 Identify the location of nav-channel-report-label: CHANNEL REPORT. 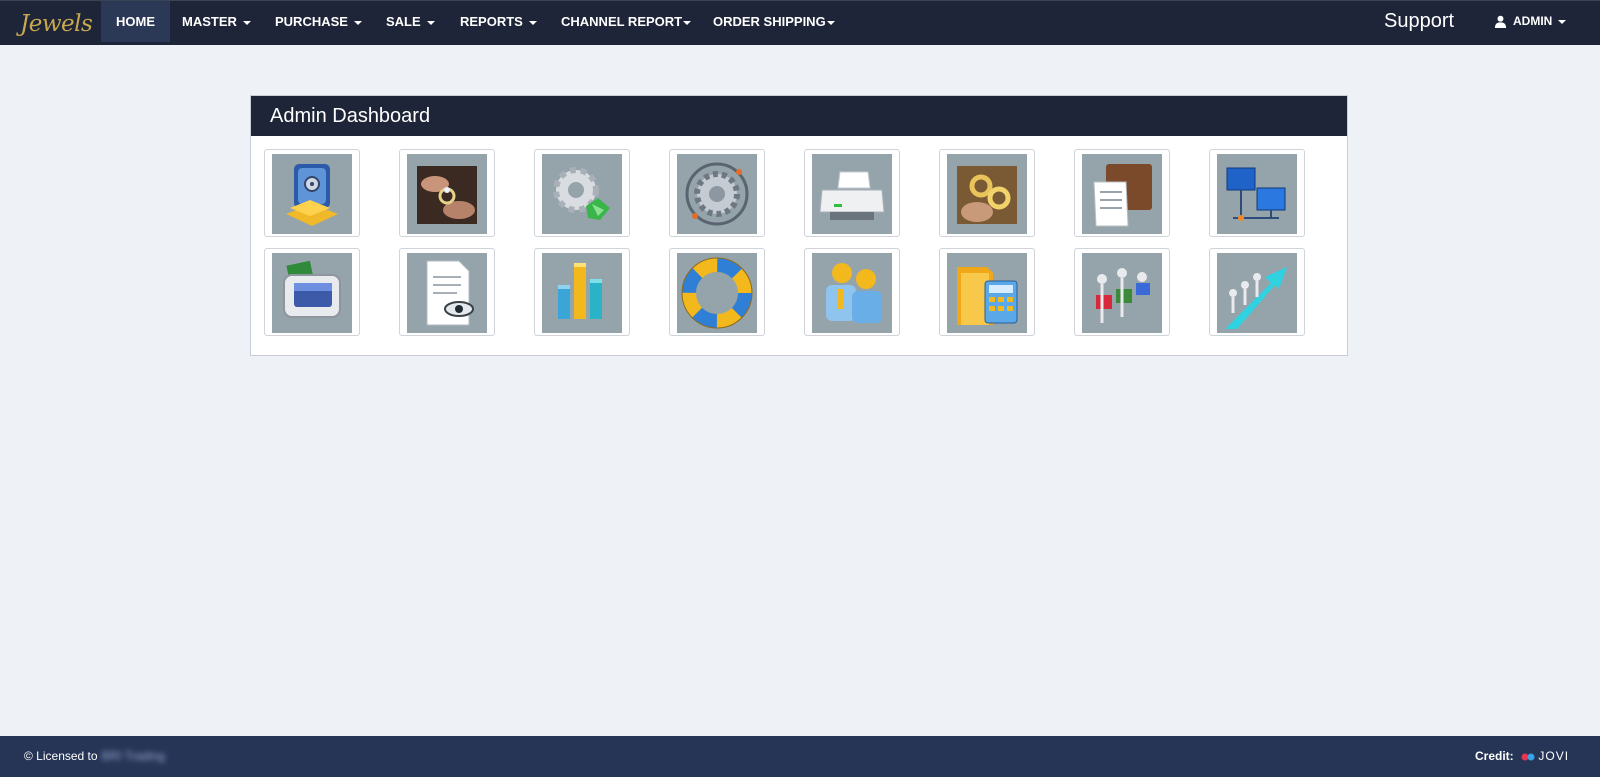
(622, 21).